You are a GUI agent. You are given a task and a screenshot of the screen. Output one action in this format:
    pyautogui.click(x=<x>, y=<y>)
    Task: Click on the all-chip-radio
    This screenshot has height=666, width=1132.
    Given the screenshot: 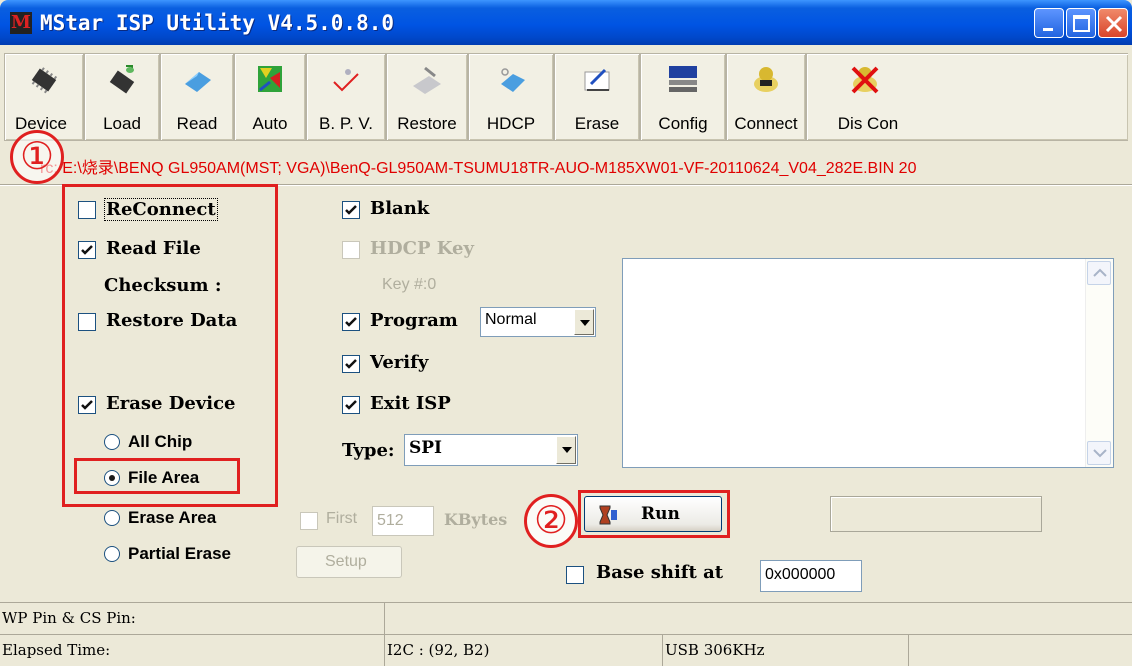 What is the action you would take?
    pyautogui.click(x=112, y=442)
    